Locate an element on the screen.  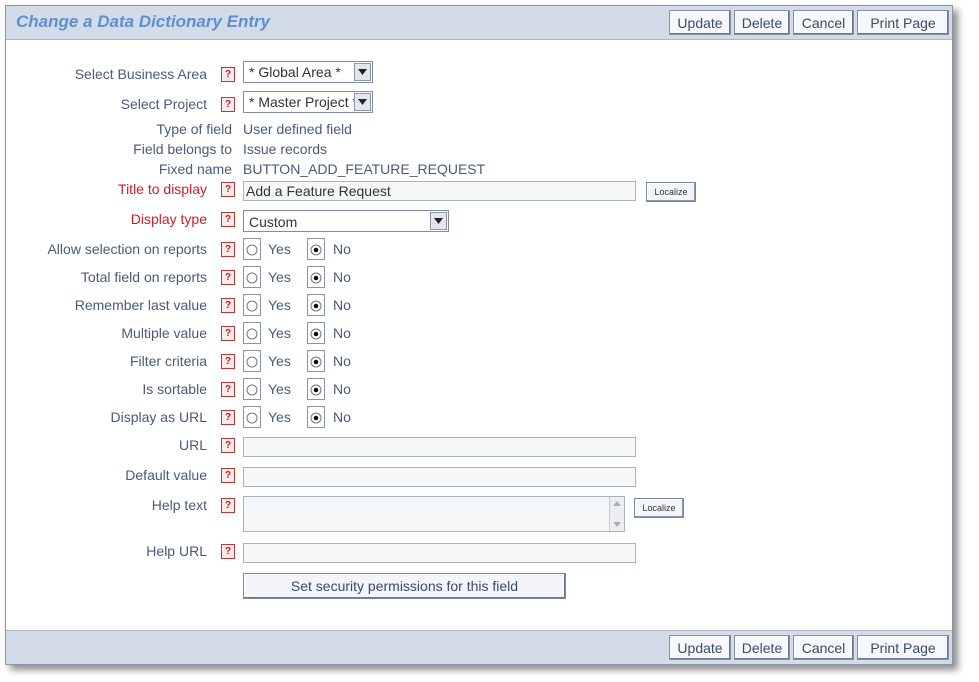
help-url-label: Help URL is located at coordinates (176, 551).